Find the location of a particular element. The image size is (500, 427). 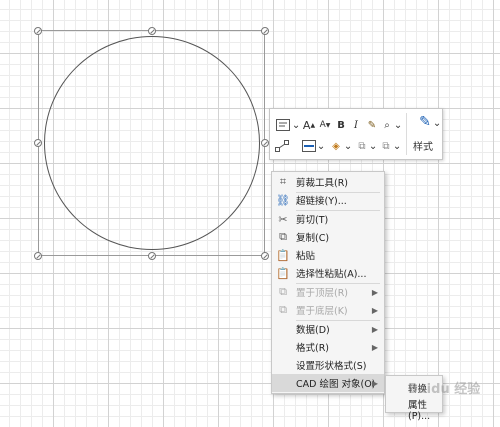

format-painter-icon: ✎ is located at coordinates (372, 125).